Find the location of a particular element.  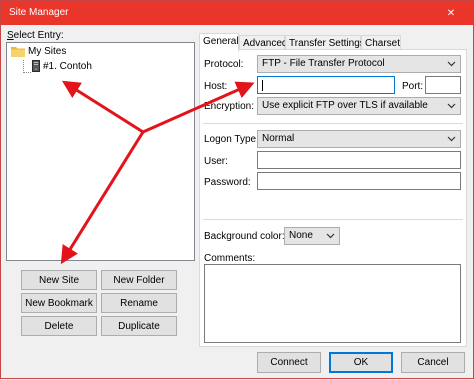

delete-button: Delete is located at coordinates (59, 326).